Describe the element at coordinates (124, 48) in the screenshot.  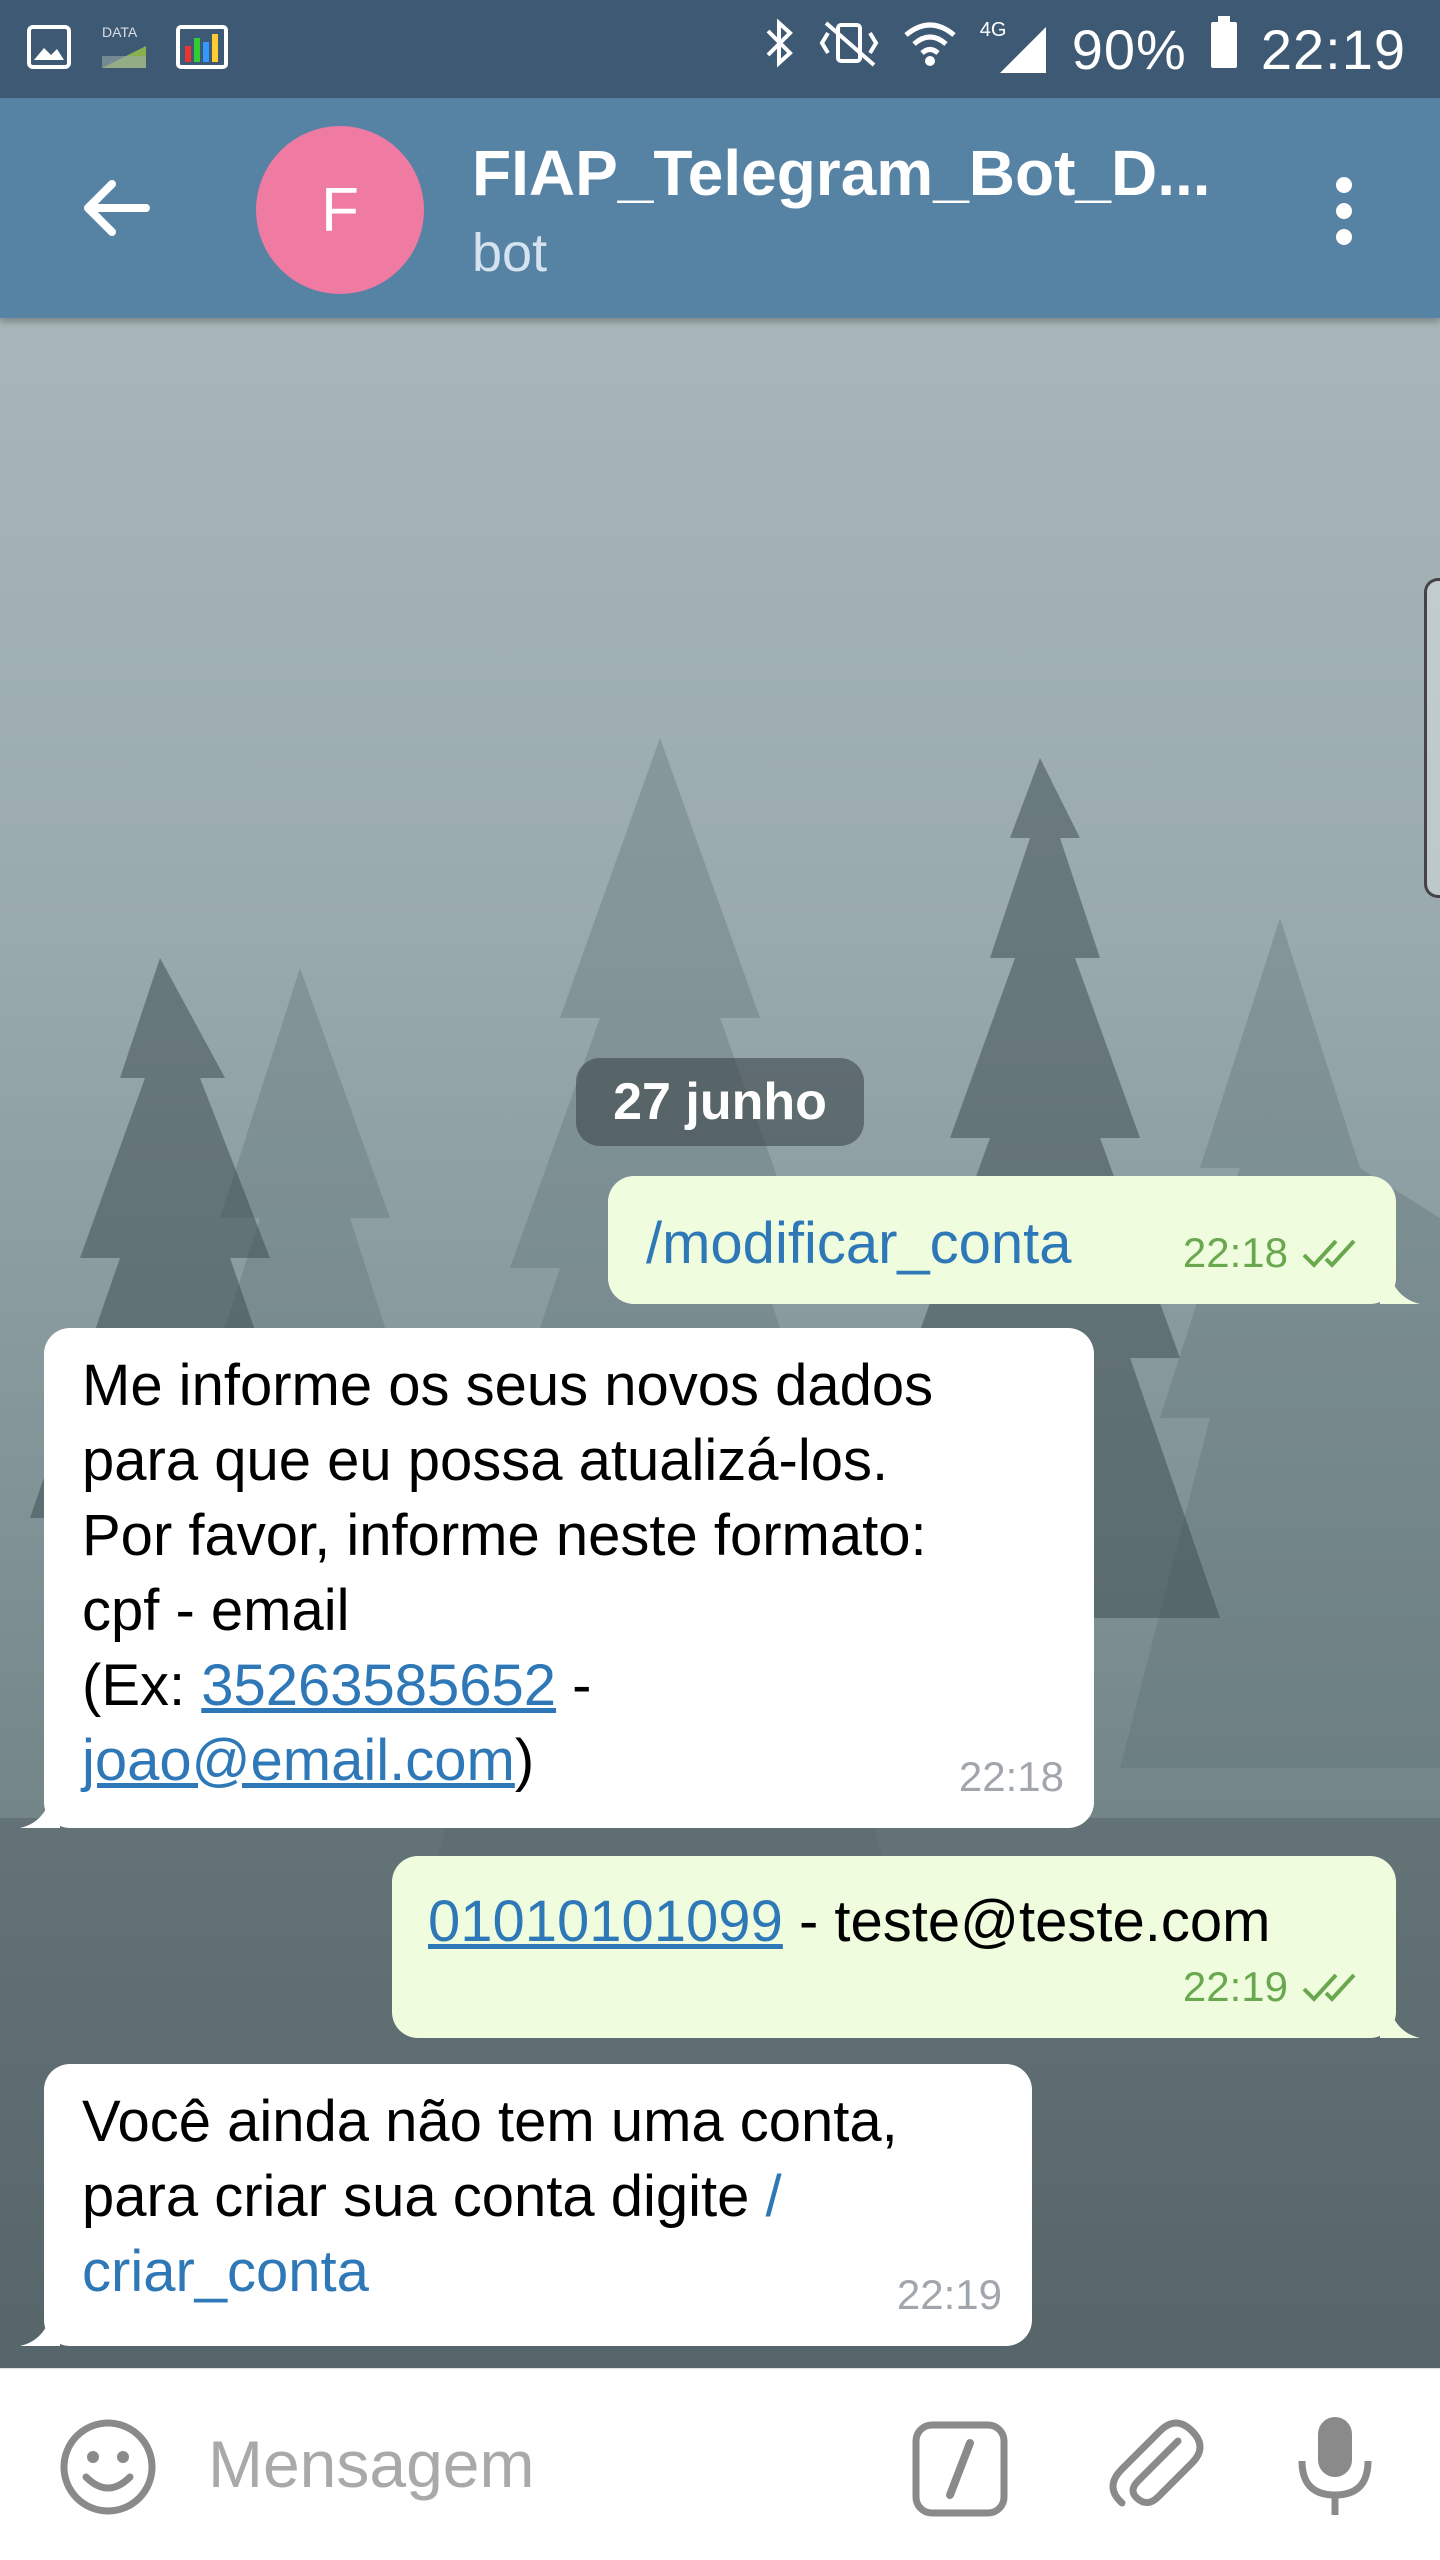
I see `data-notification-icon: DATA` at that location.